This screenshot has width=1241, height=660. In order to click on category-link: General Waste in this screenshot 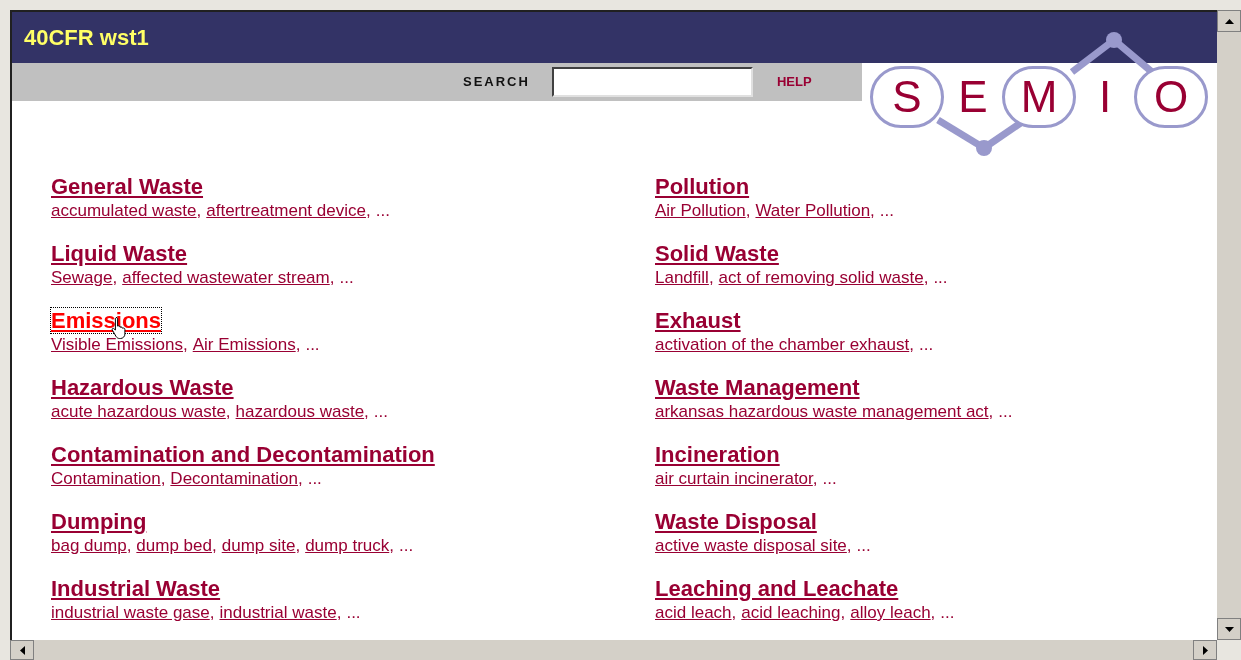, I will do `click(127, 186)`.